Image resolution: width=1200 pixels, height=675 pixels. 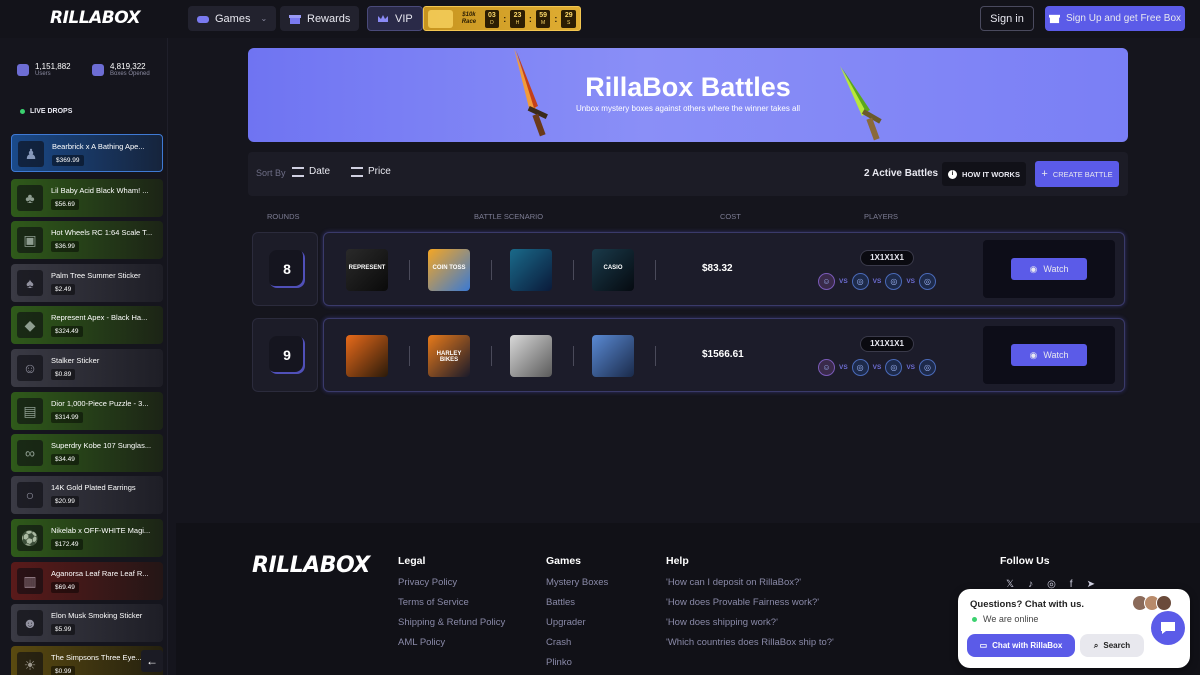 What do you see at coordinates (577, 642) in the screenshot?
I see `footer-link: Crash` at bounding box center [577, 642].